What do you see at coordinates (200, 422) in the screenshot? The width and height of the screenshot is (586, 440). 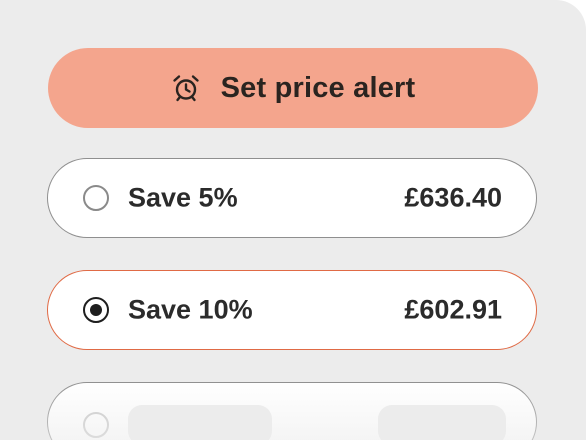 I see `label-skeleton` at bounding box center [200, 422].